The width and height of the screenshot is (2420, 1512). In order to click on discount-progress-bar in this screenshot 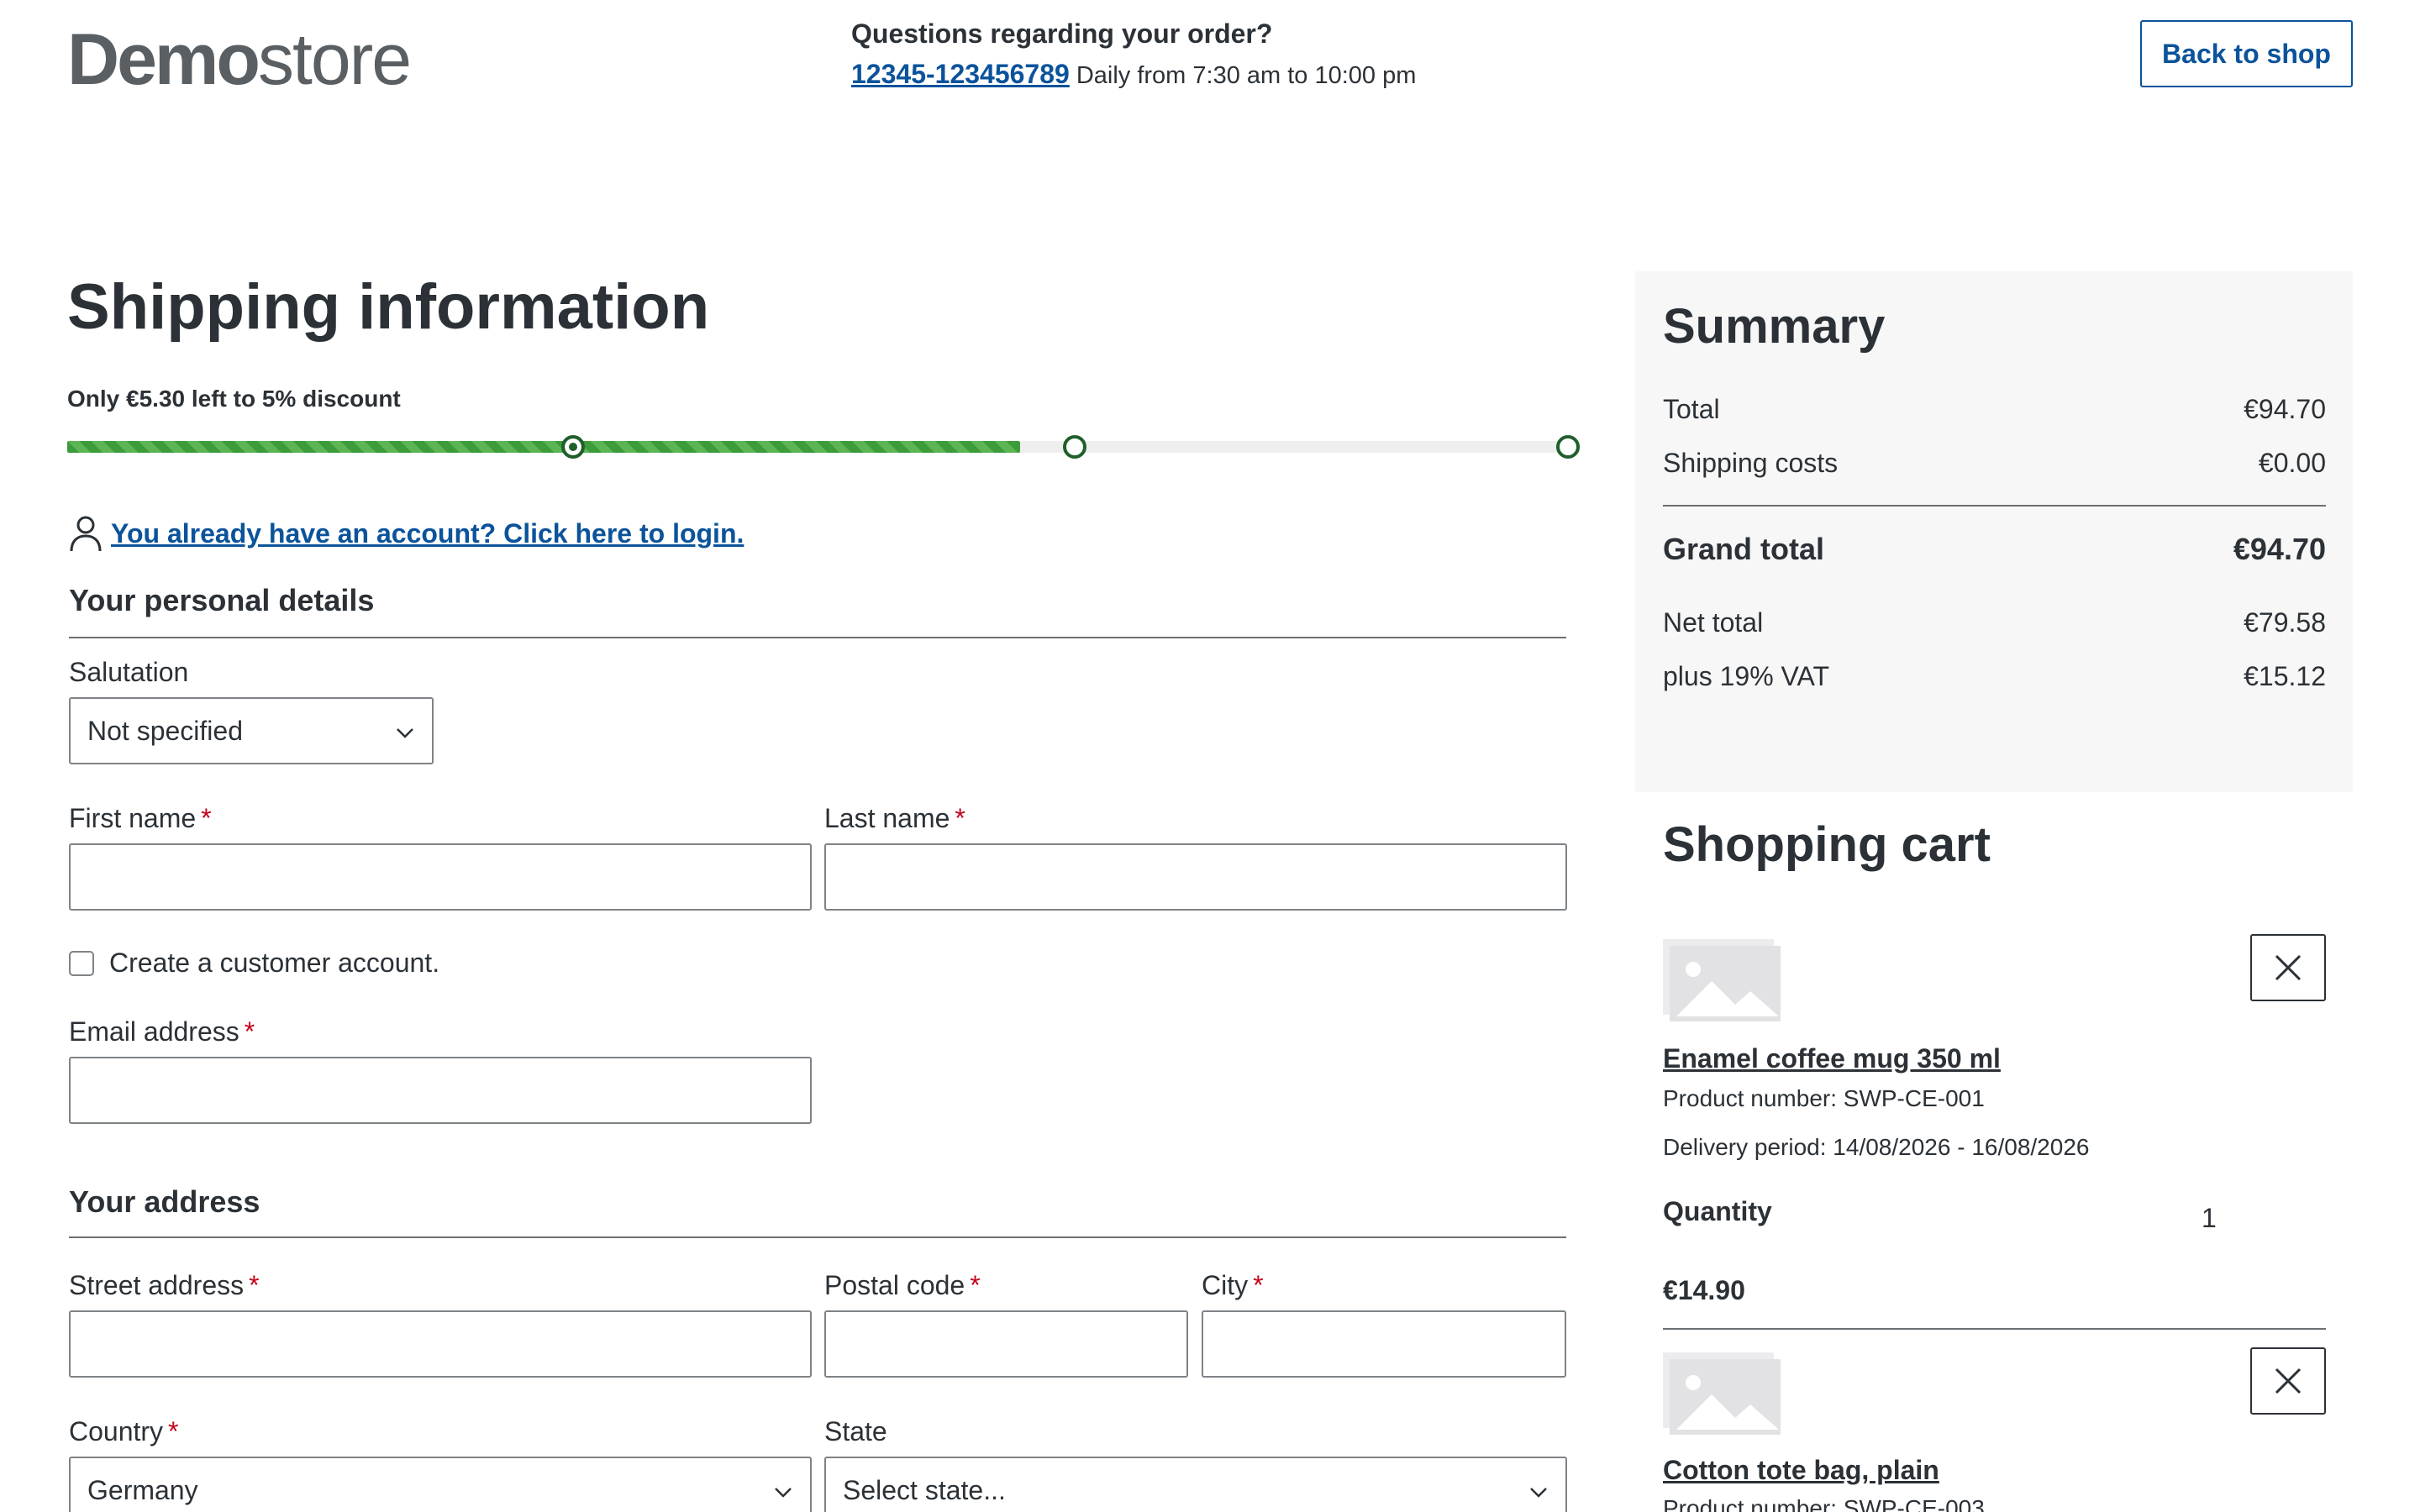, I will do `click(824, 447)`.